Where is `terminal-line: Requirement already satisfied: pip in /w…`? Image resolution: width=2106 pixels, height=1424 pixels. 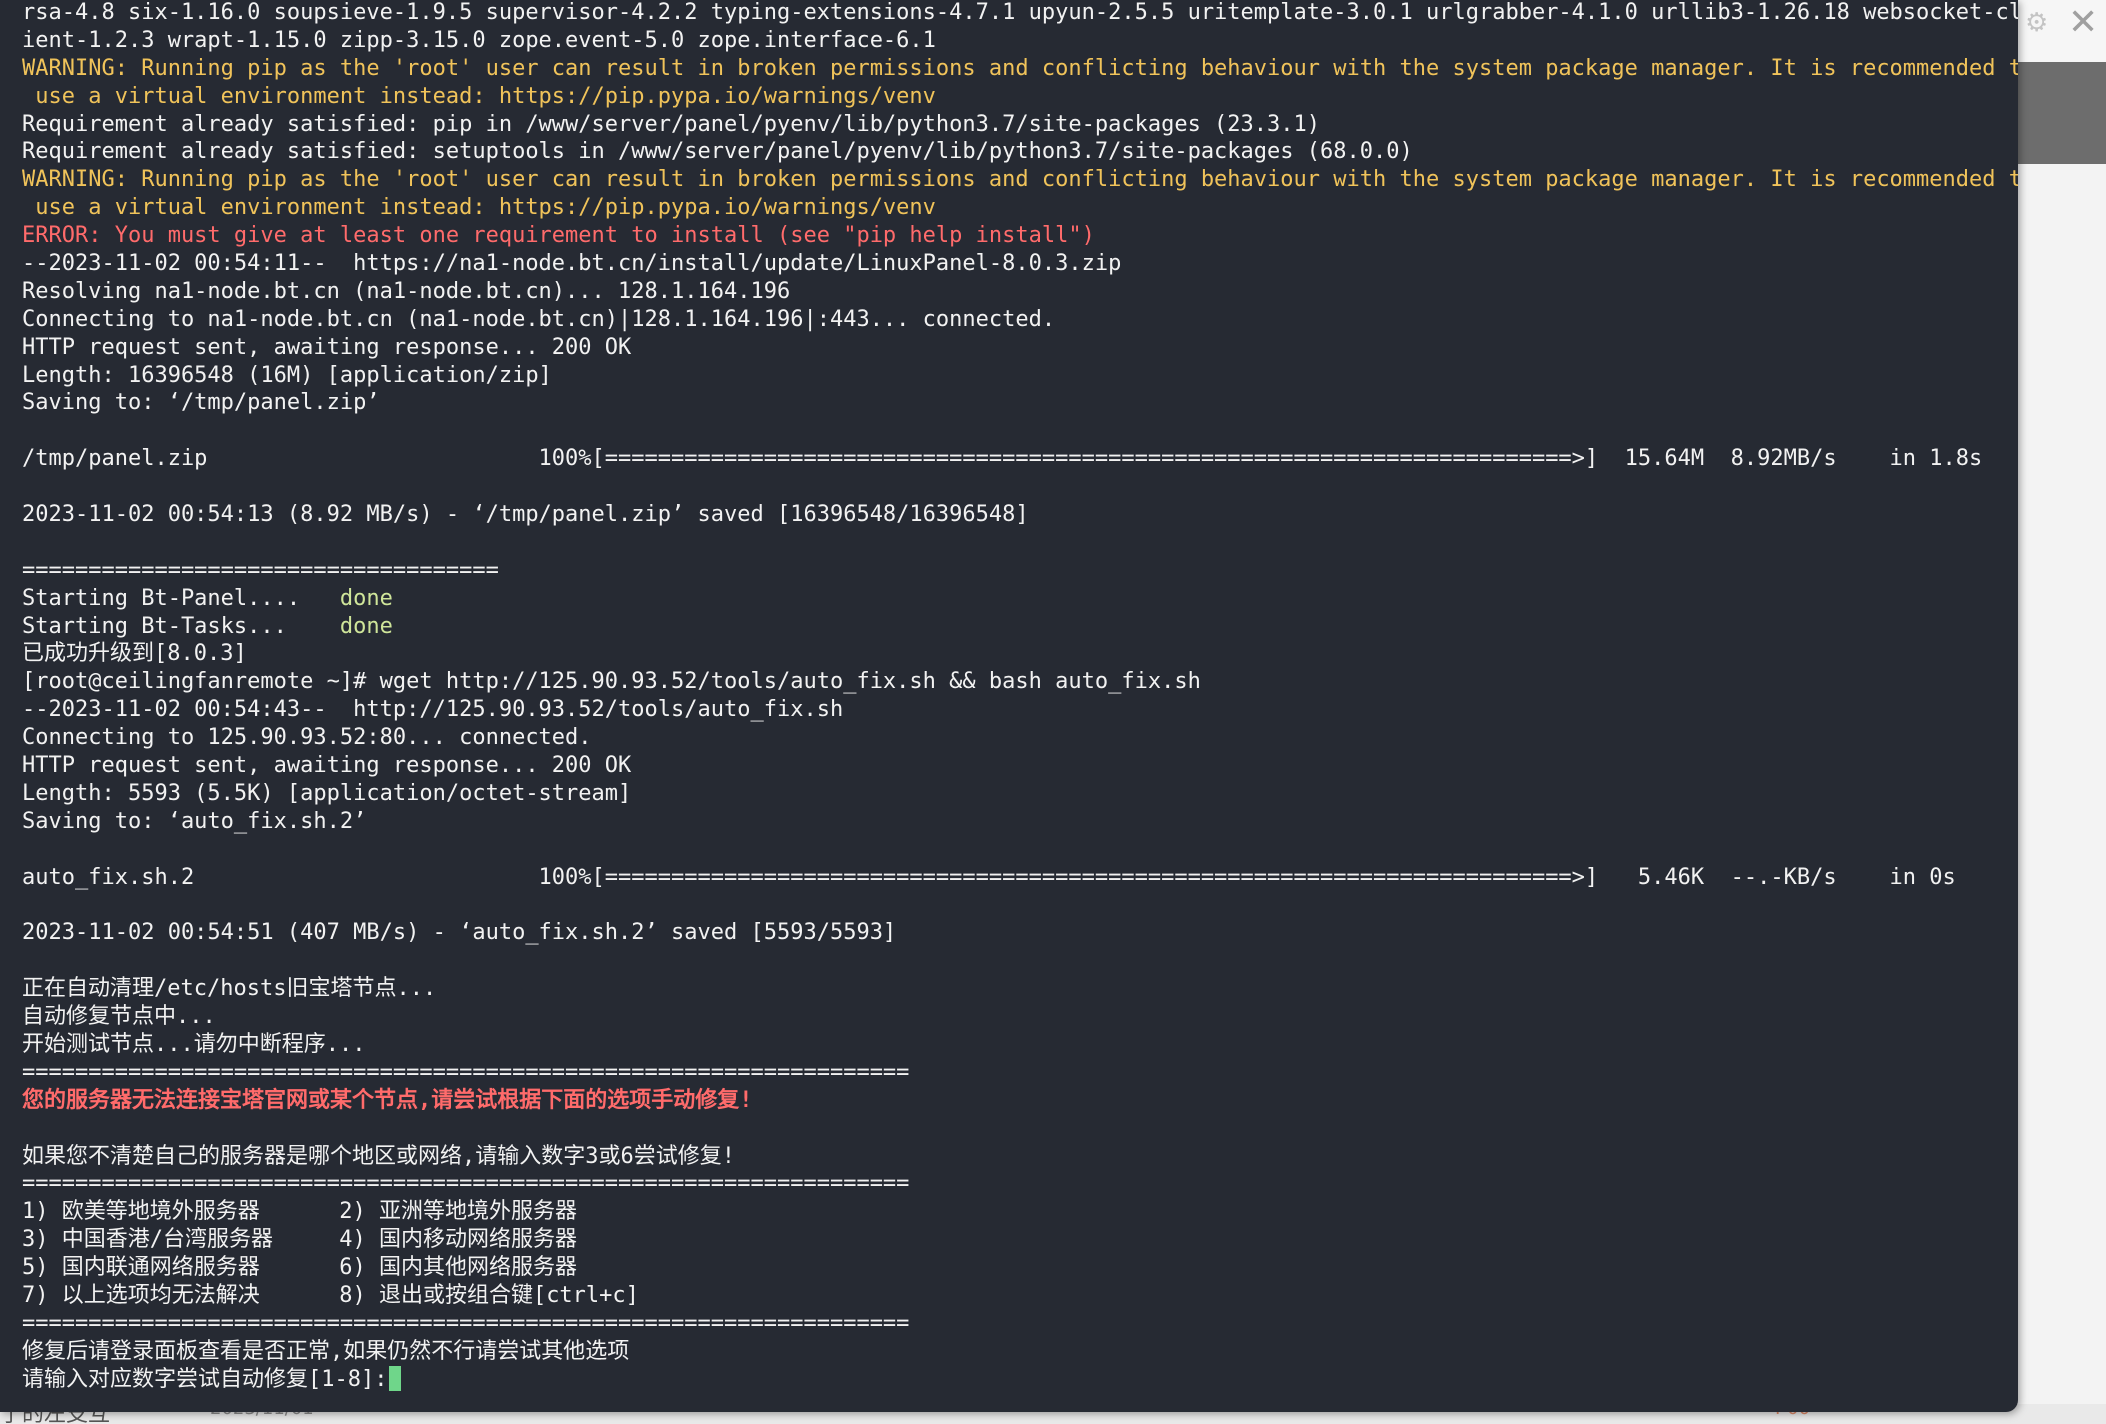
terminal-line: Requirement already satisfied: pip in /w… is located at coordinates (1017, 125).